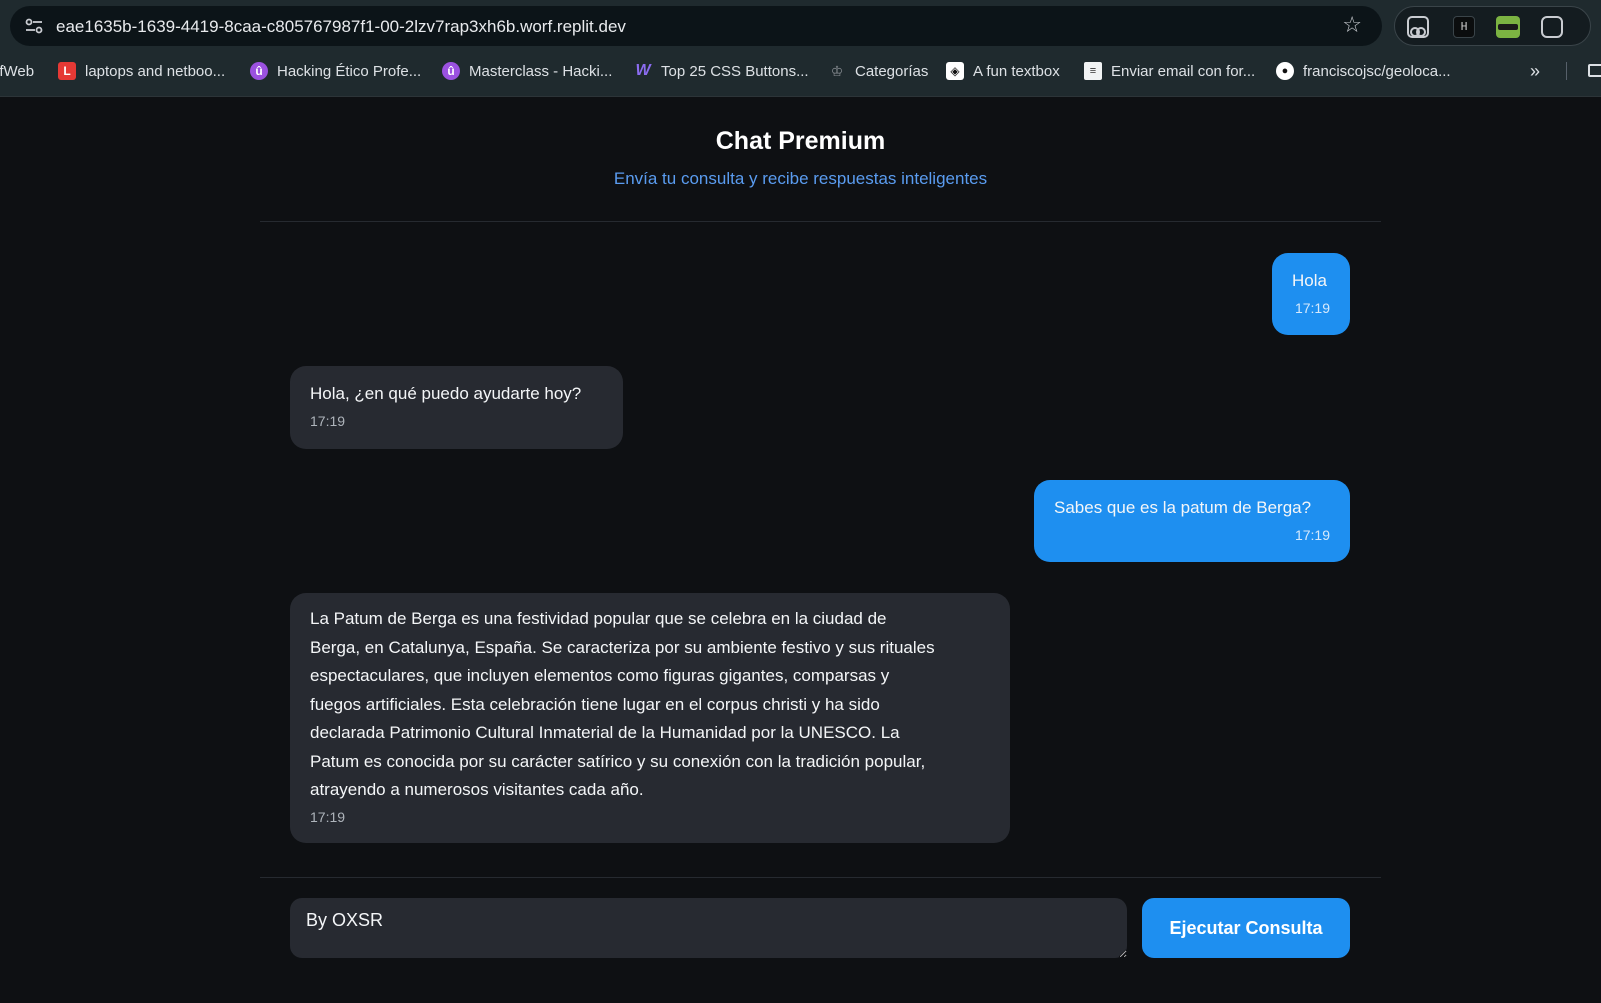 This screenshot has height=1003, width=1601. Describe the element at coordinates (456, 407) in the screenshot. I see `assistant-message: Hola, ¿en qué puedo ayudarte hoy? 17:19` at that location.